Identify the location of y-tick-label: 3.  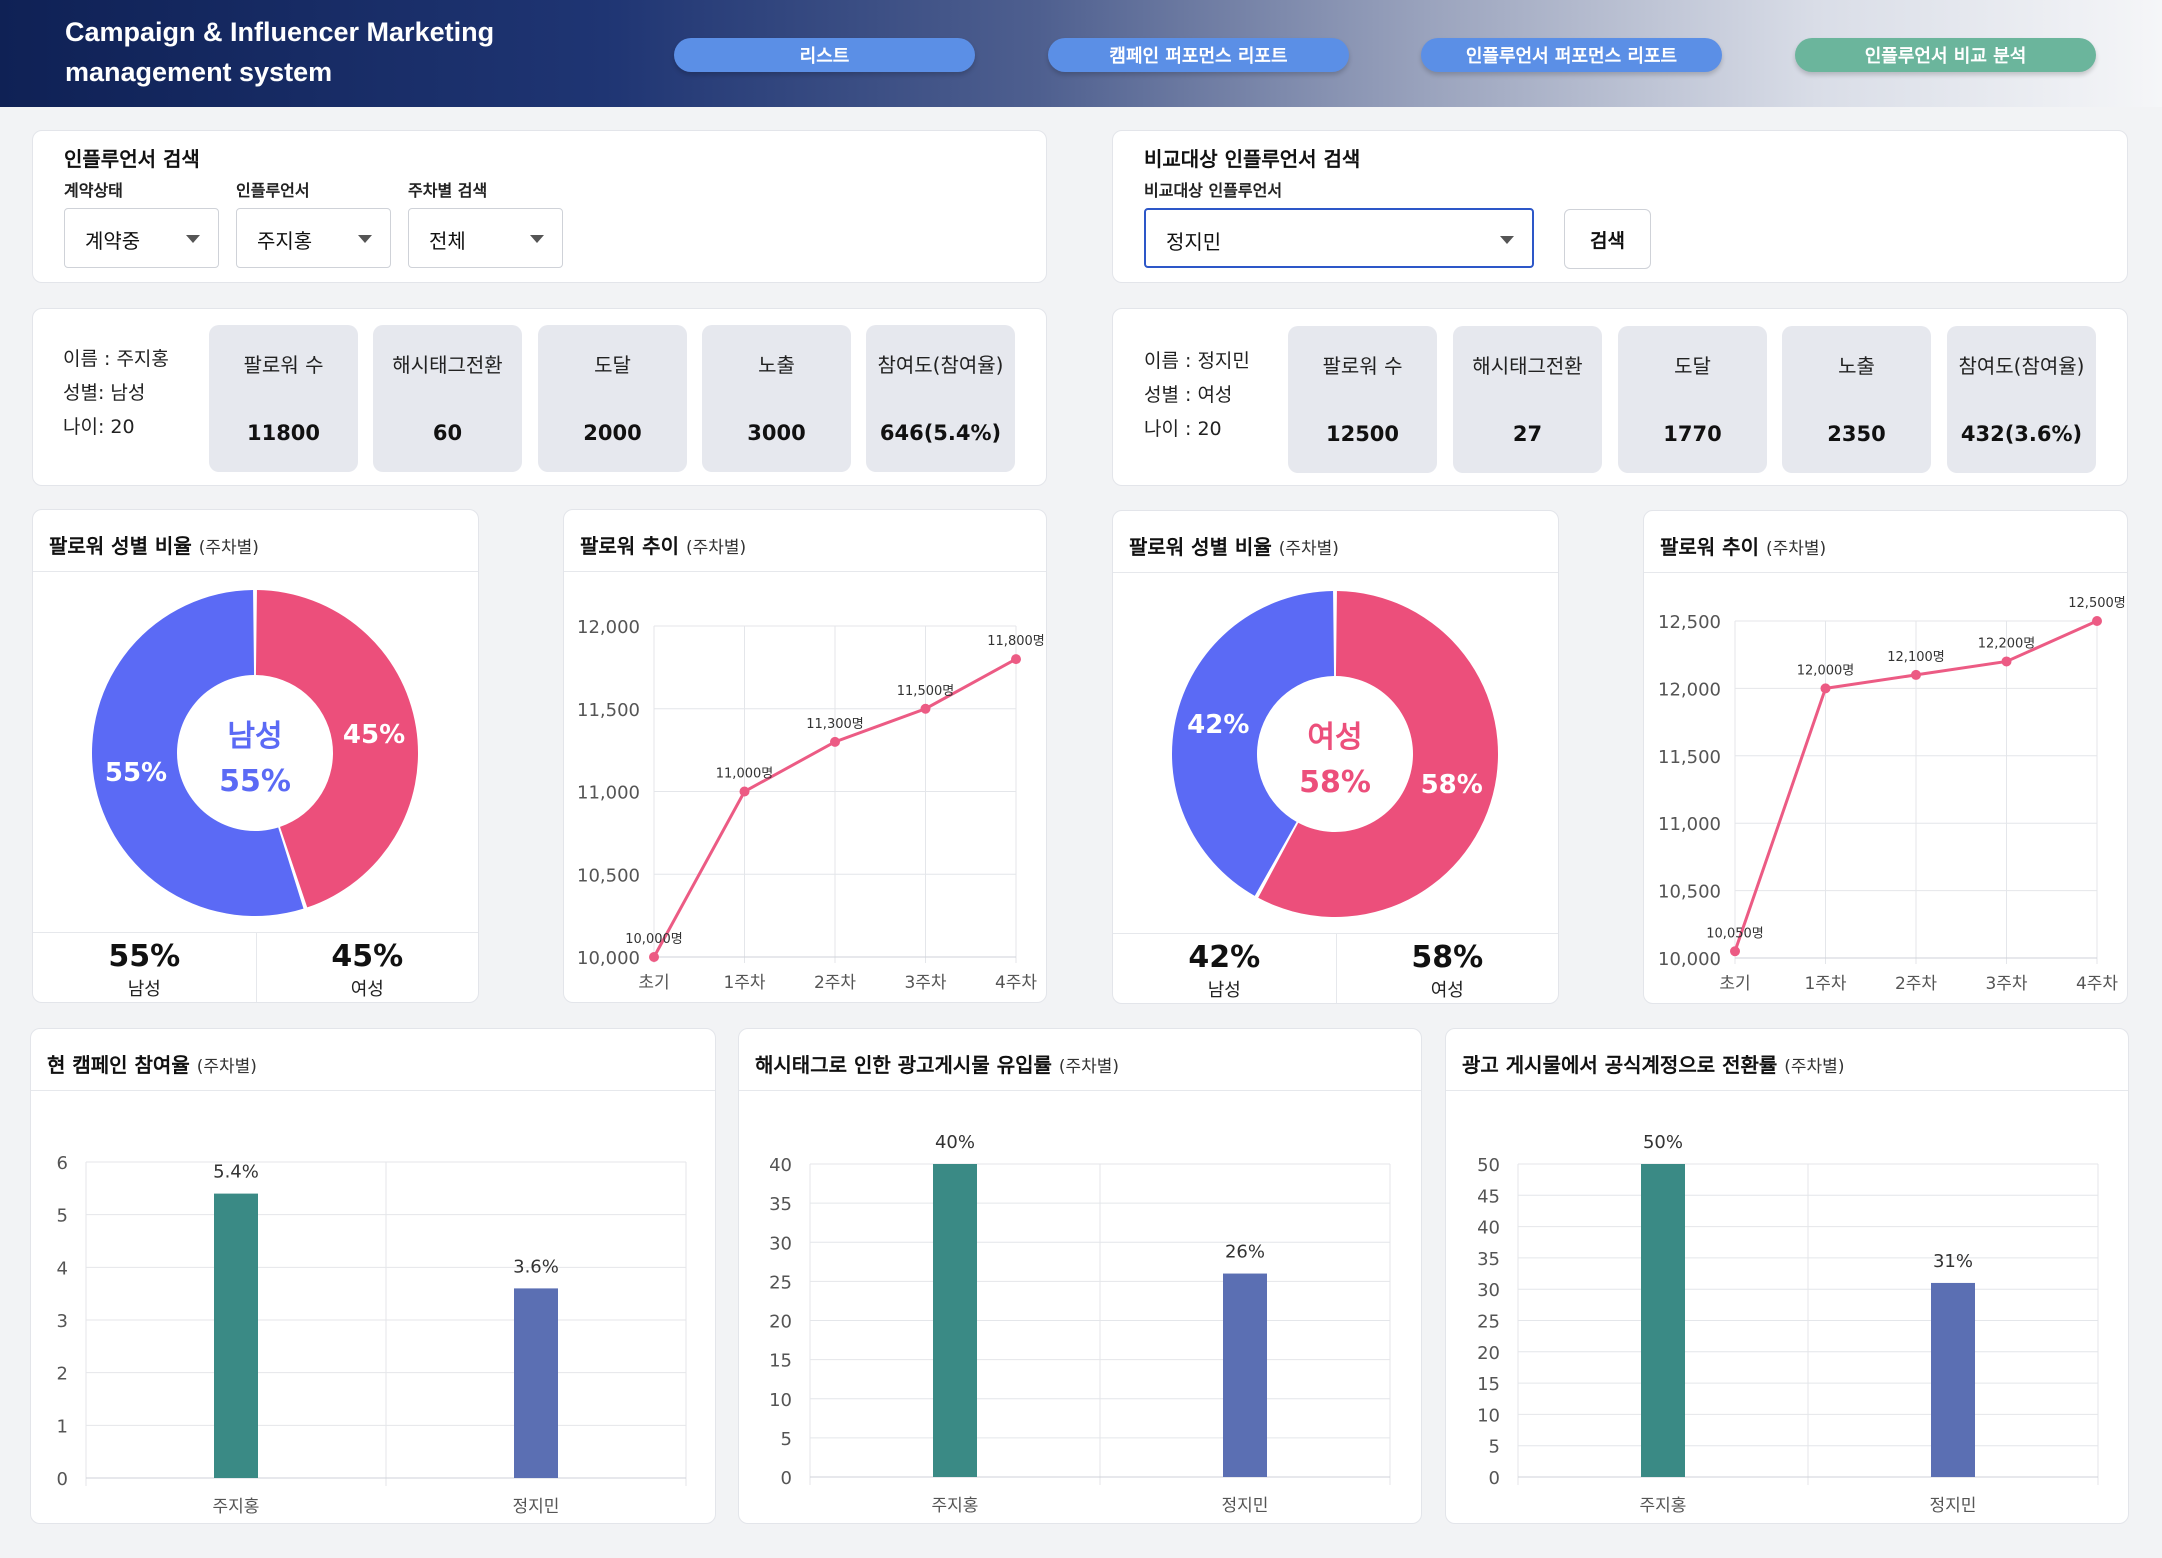
(62, 1321).